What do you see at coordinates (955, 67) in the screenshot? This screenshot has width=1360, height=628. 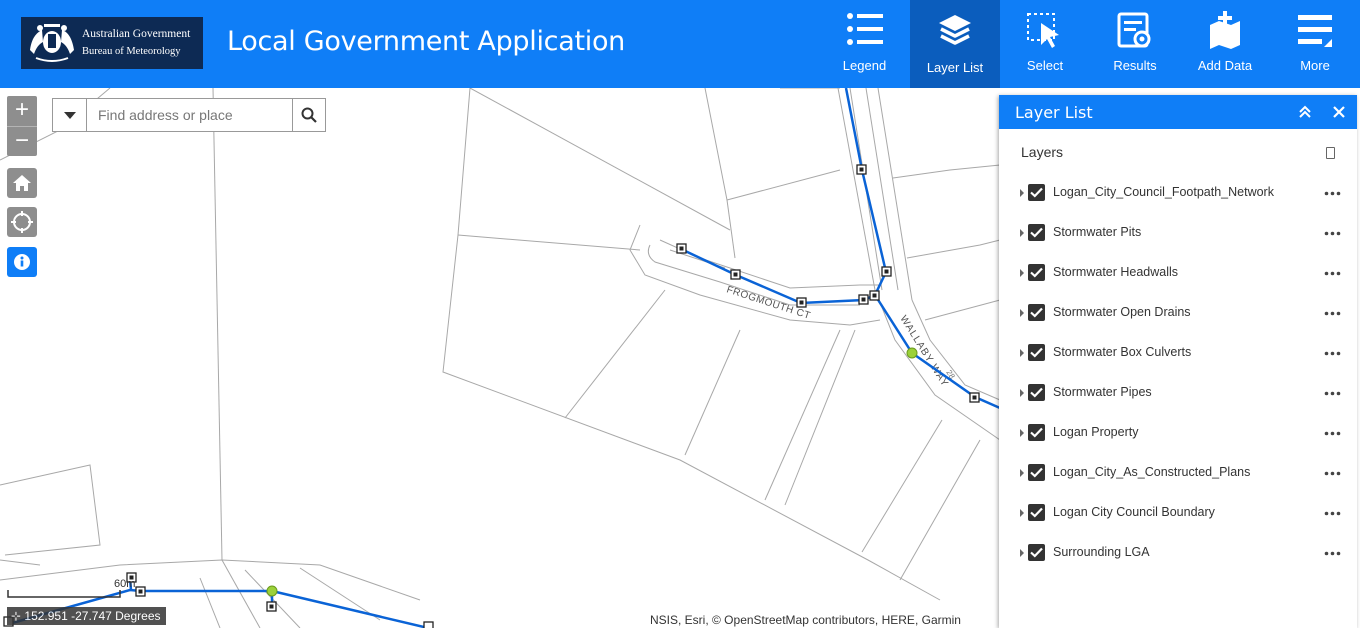 I see `layer-list-label: Layer List` at bounding box center [955, 67].